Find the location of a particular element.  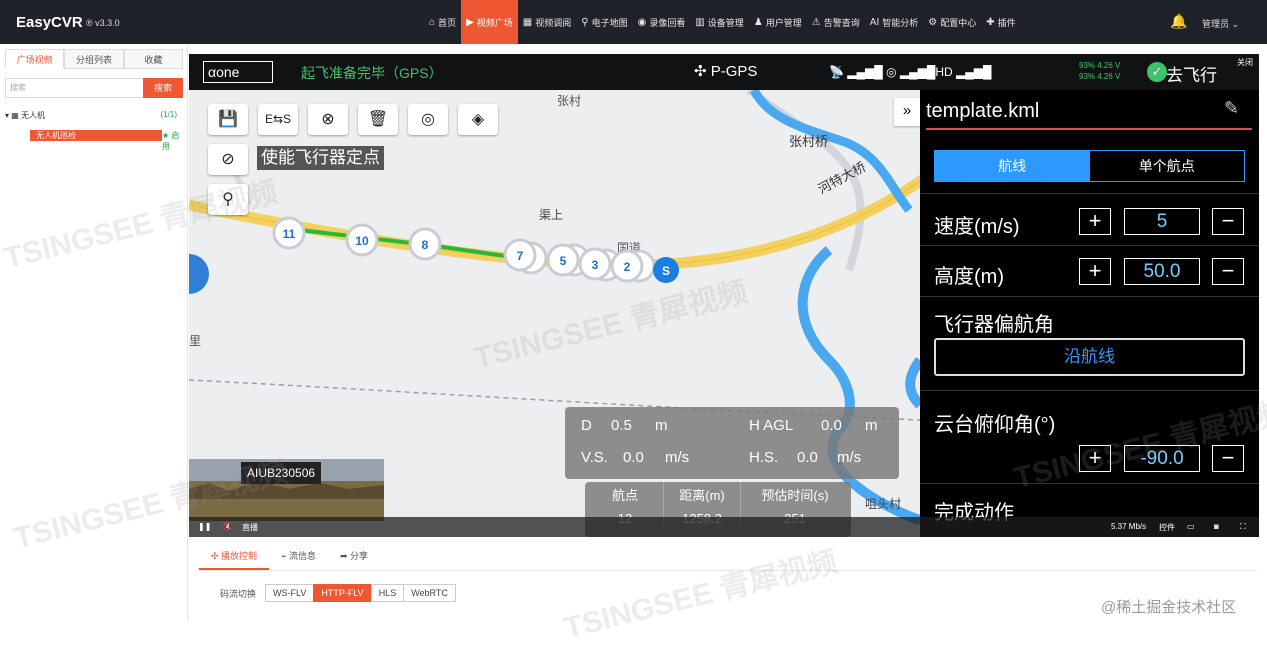

nav-plugins: ✚ 插件 is located at coordinates (1000, 22).